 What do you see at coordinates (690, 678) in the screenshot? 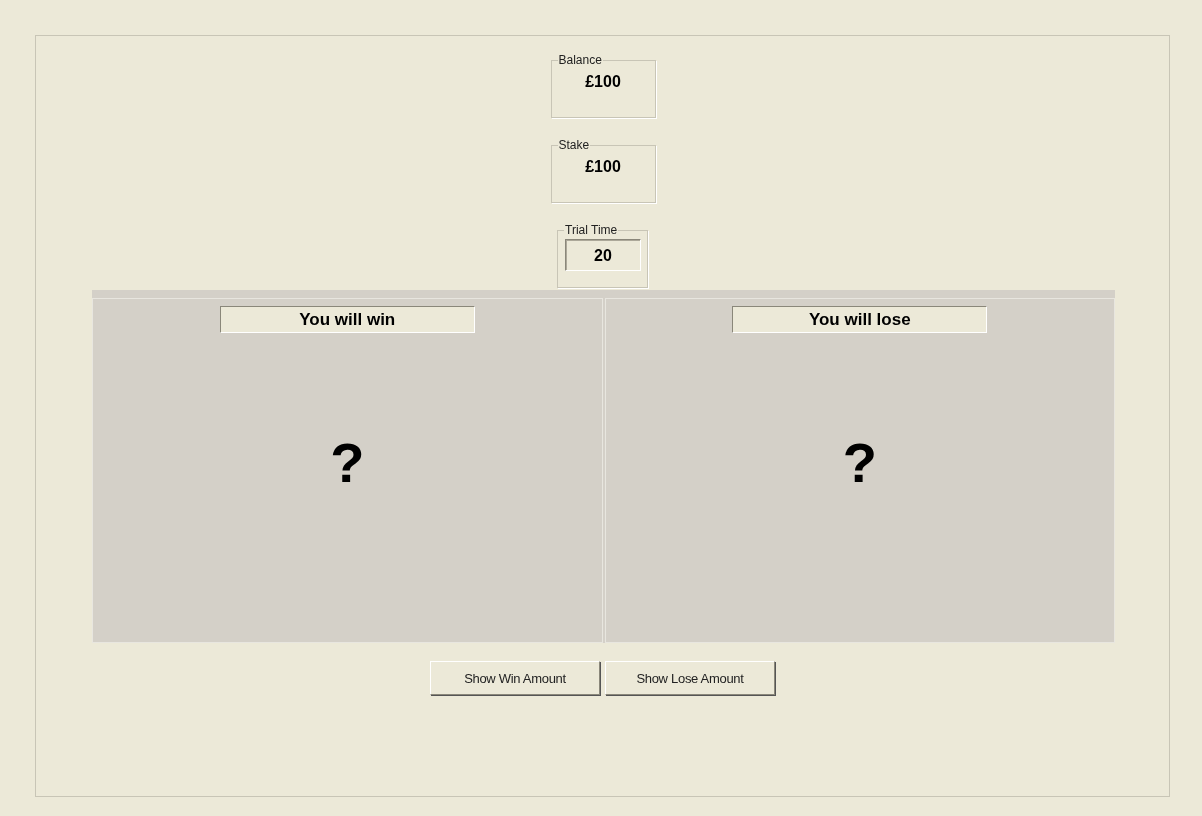
I see `show-amount-button: Show Lose Amount` at bounding box center [690, 678].